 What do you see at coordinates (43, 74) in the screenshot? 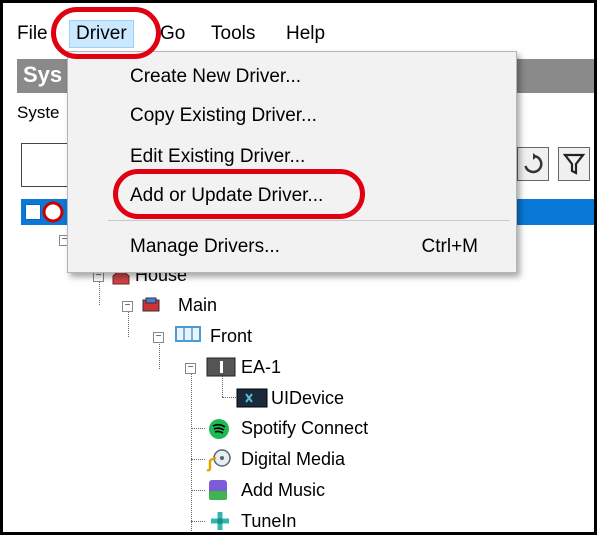
I see `system-title-text: Sys` at bounding box center [43, 74].